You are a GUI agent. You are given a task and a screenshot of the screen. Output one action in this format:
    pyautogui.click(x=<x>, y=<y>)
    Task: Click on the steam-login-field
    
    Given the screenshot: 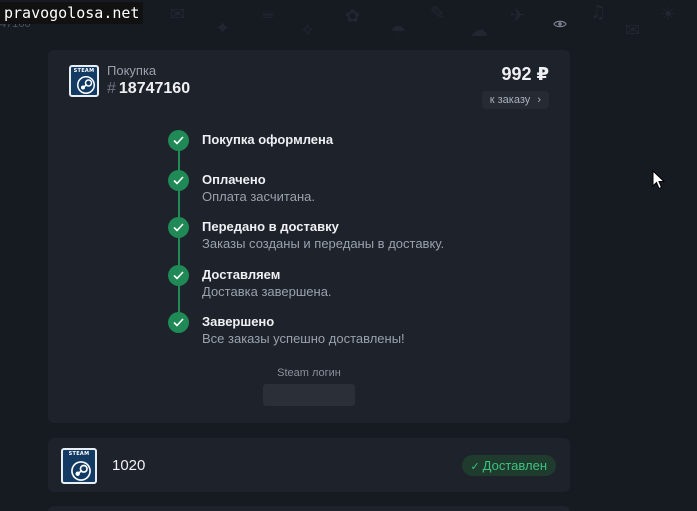 What is the action you would take?
    pyautogui.click(x=309, y=395)
    